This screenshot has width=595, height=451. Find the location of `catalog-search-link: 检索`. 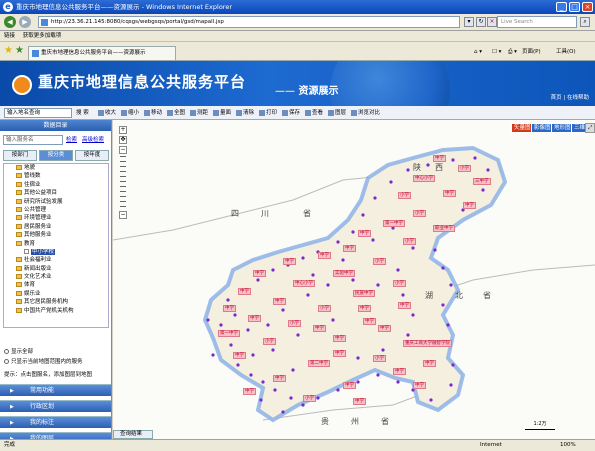

catalog-search-link: 检索 is located at coordinates (71, 140).